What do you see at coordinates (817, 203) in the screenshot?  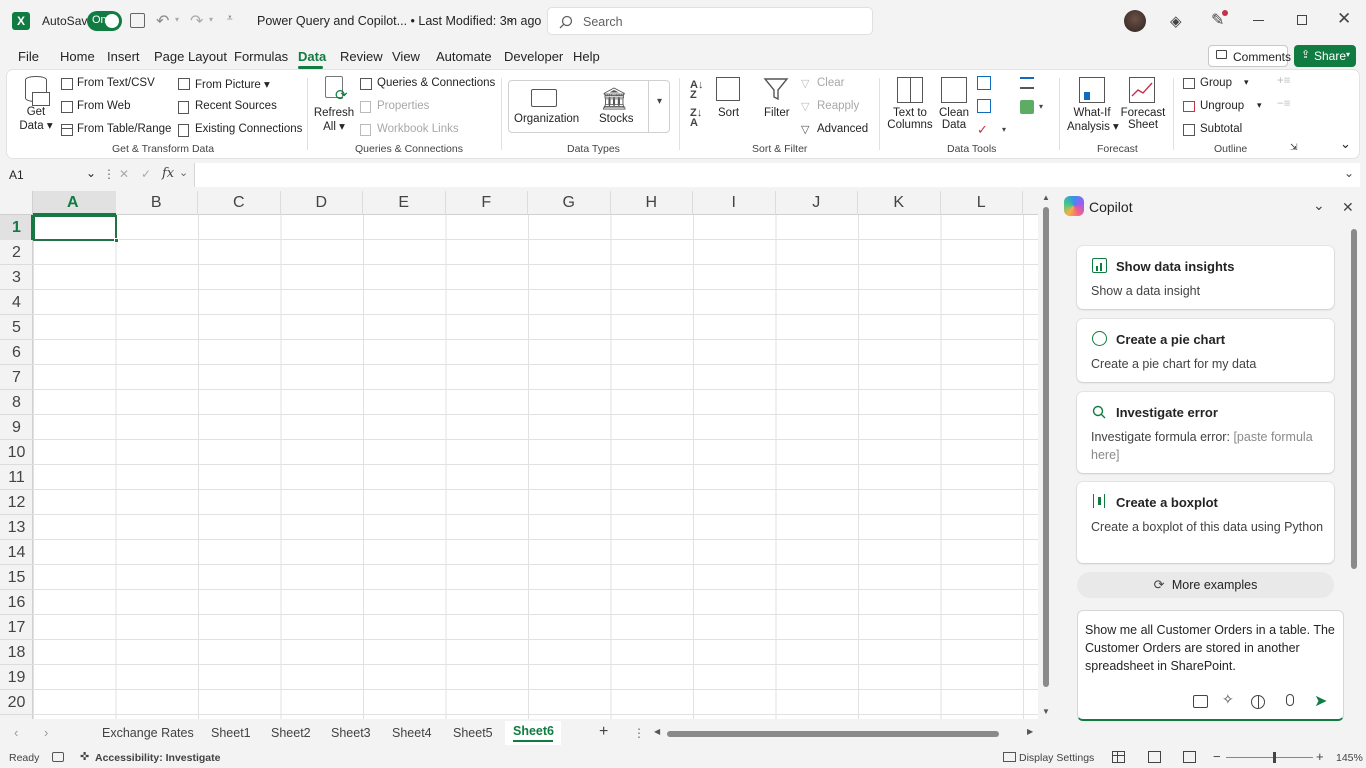 I see `column-header-j: J` at bounding box center [817, 203].